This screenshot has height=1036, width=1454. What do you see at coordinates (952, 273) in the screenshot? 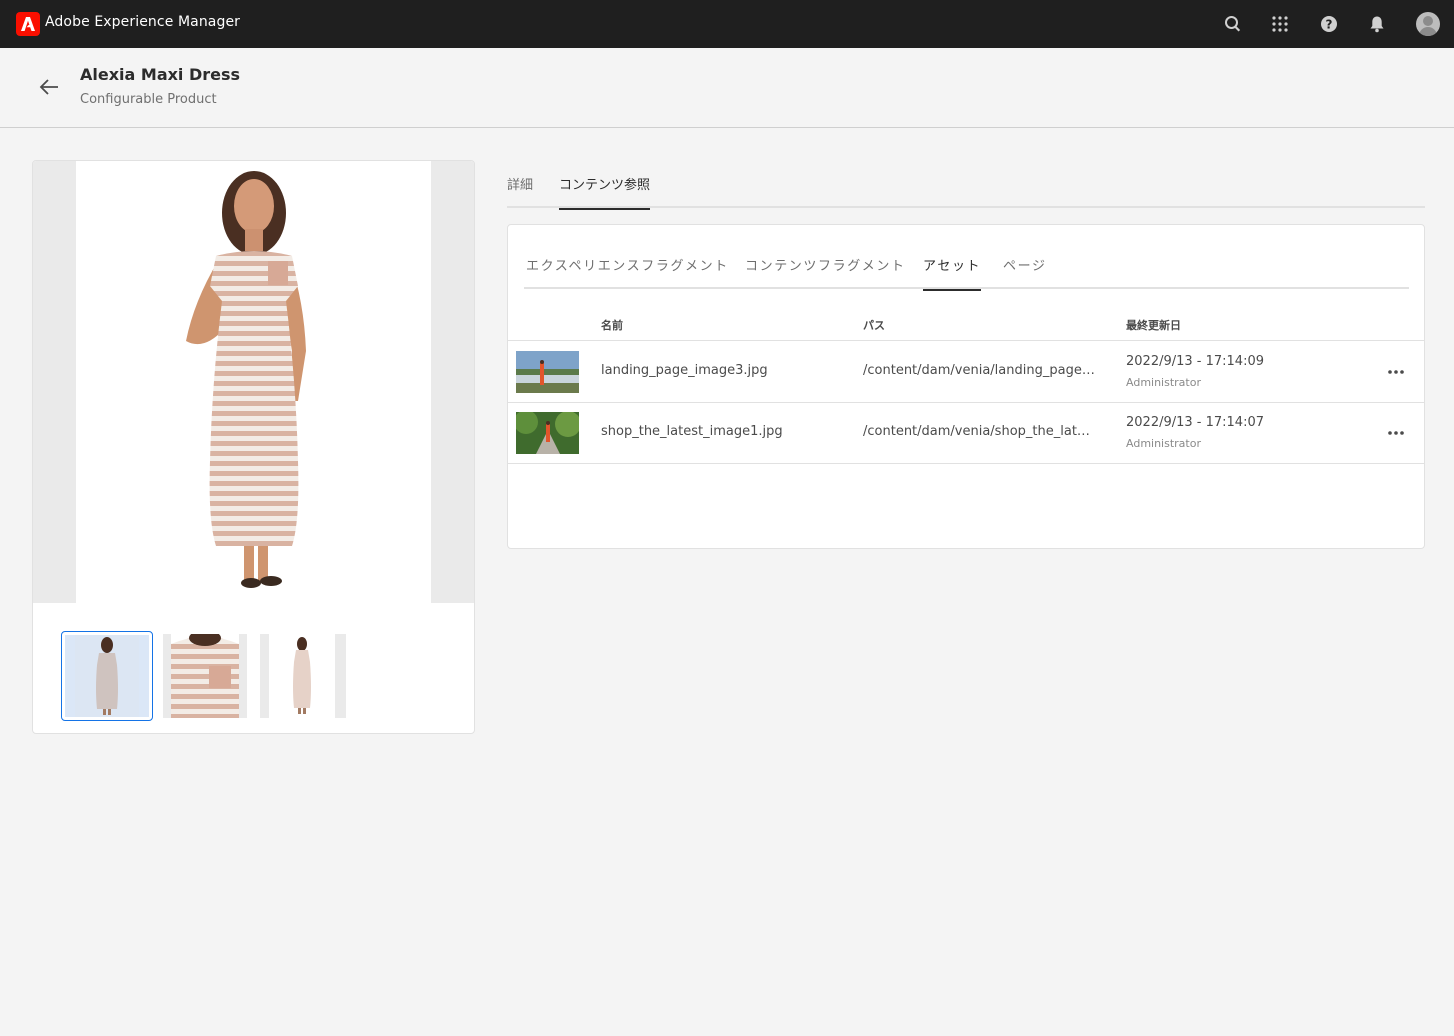
I see `tab-assets: アセット` at bounding box center [952, 273].